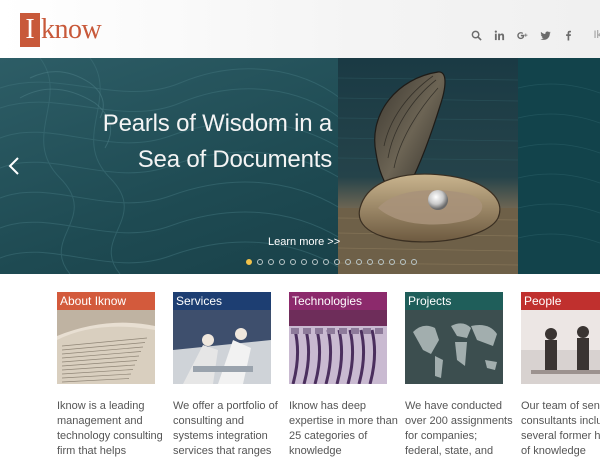 This screenshot has height=458, width=600. Describe the element at coordinates (220, 436) in the screenshot. I see `card-description-line: systems integration` at that location.